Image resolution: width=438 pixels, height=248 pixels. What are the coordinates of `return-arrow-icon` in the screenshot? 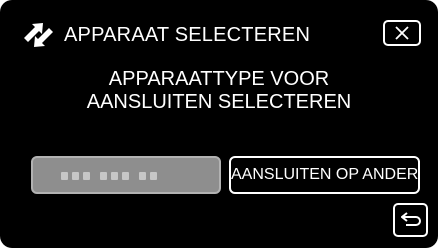 It's located at (411, 219).